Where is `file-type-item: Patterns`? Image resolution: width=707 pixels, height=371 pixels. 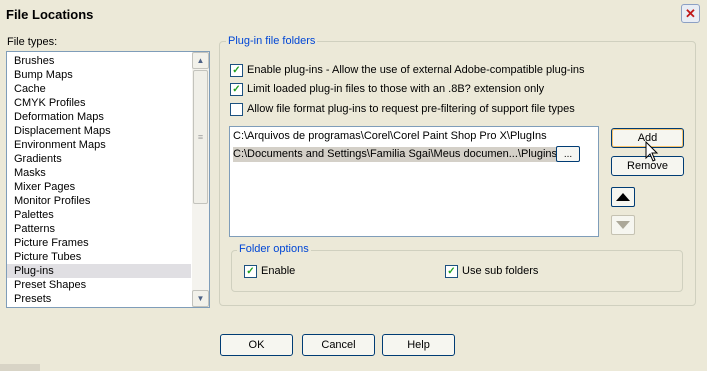
file-type-item: Patterns is located at coordinates (99, 229).